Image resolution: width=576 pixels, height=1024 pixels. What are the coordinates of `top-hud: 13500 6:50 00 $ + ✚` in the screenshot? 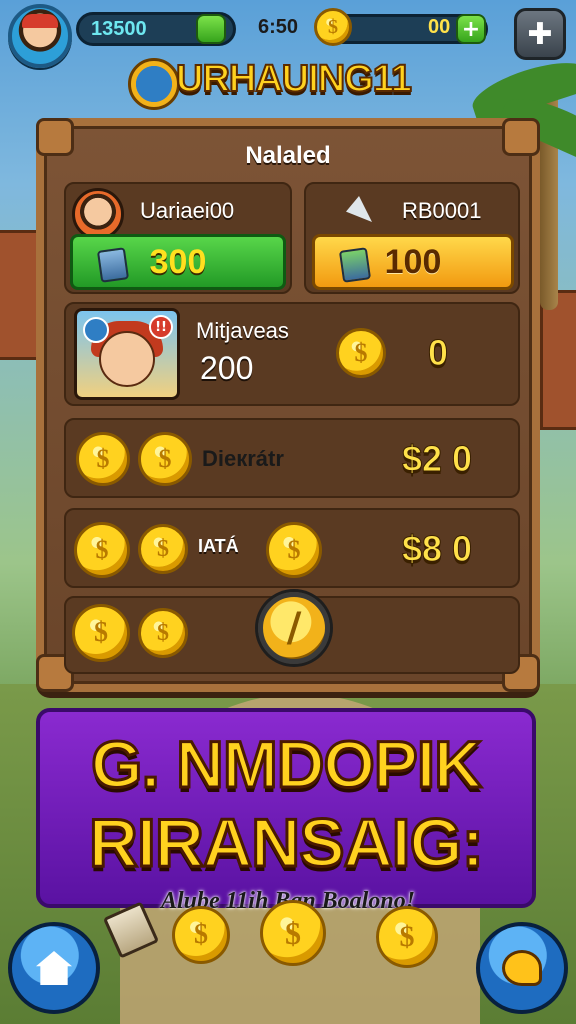 It's located at (288, 34).